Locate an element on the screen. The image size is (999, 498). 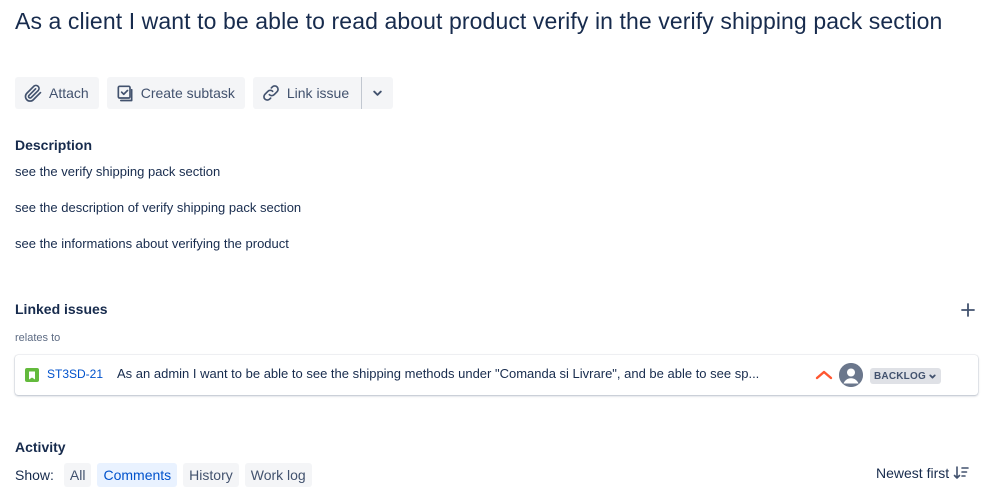
story-icon is located at coordinates (32, 375).